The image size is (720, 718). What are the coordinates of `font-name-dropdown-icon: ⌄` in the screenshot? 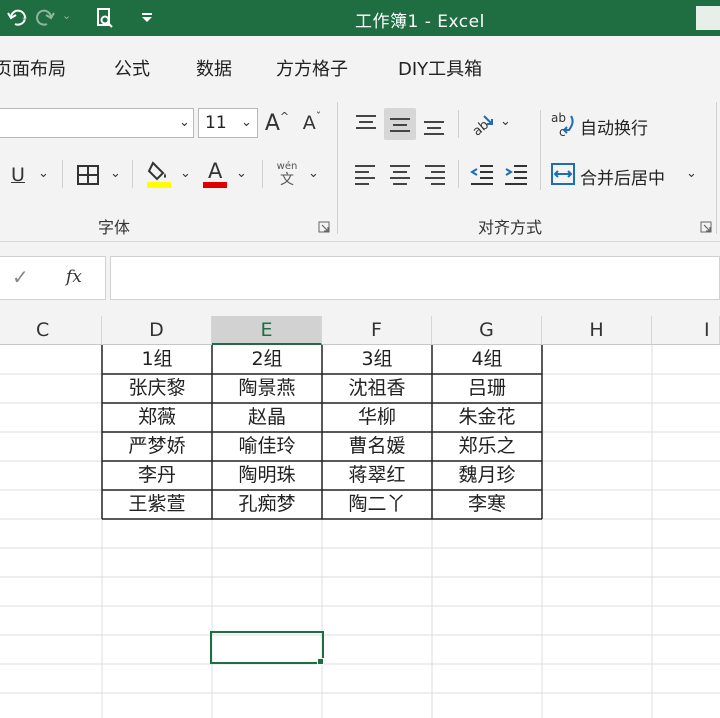 It's located at (184, 123).